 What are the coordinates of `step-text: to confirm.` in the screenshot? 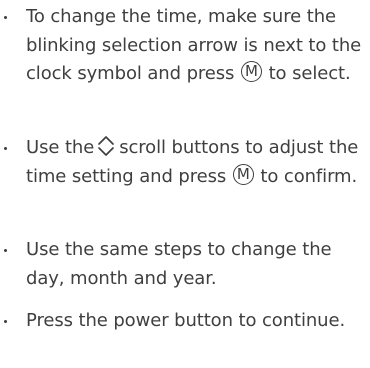 It's located at (309, 176).